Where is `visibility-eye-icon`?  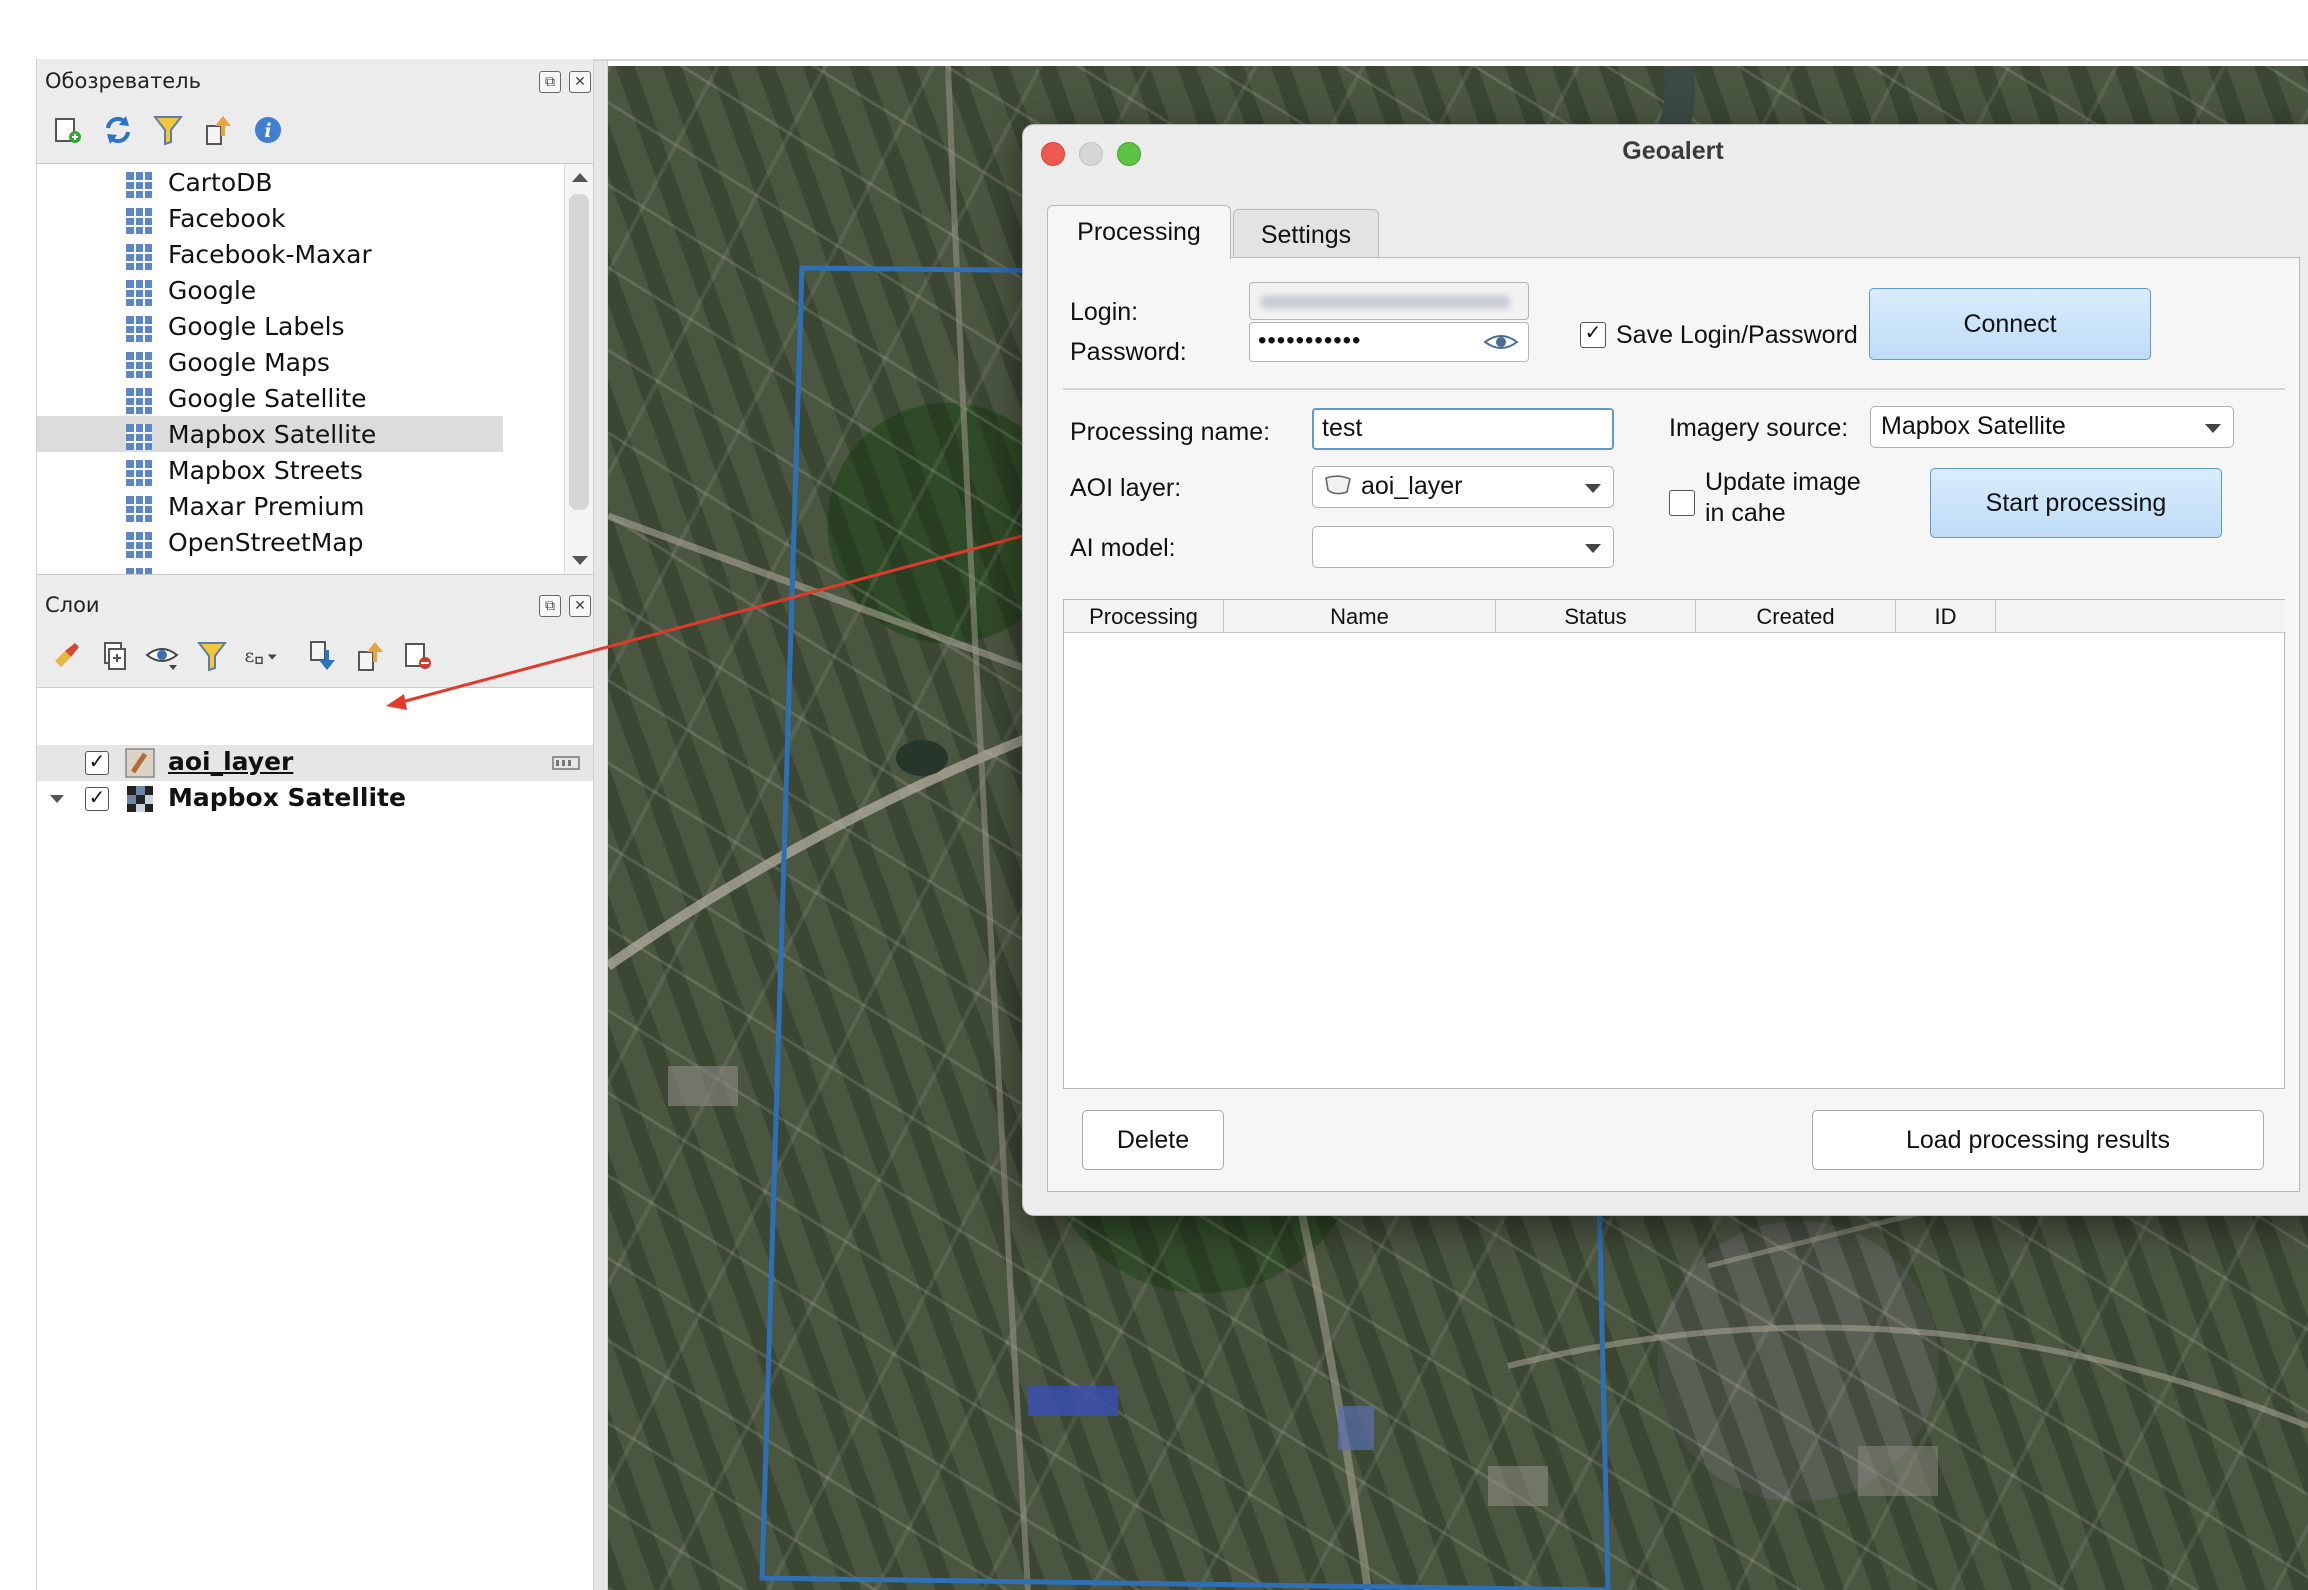 visibility-eye-icon is located at coordinates (162, 656).